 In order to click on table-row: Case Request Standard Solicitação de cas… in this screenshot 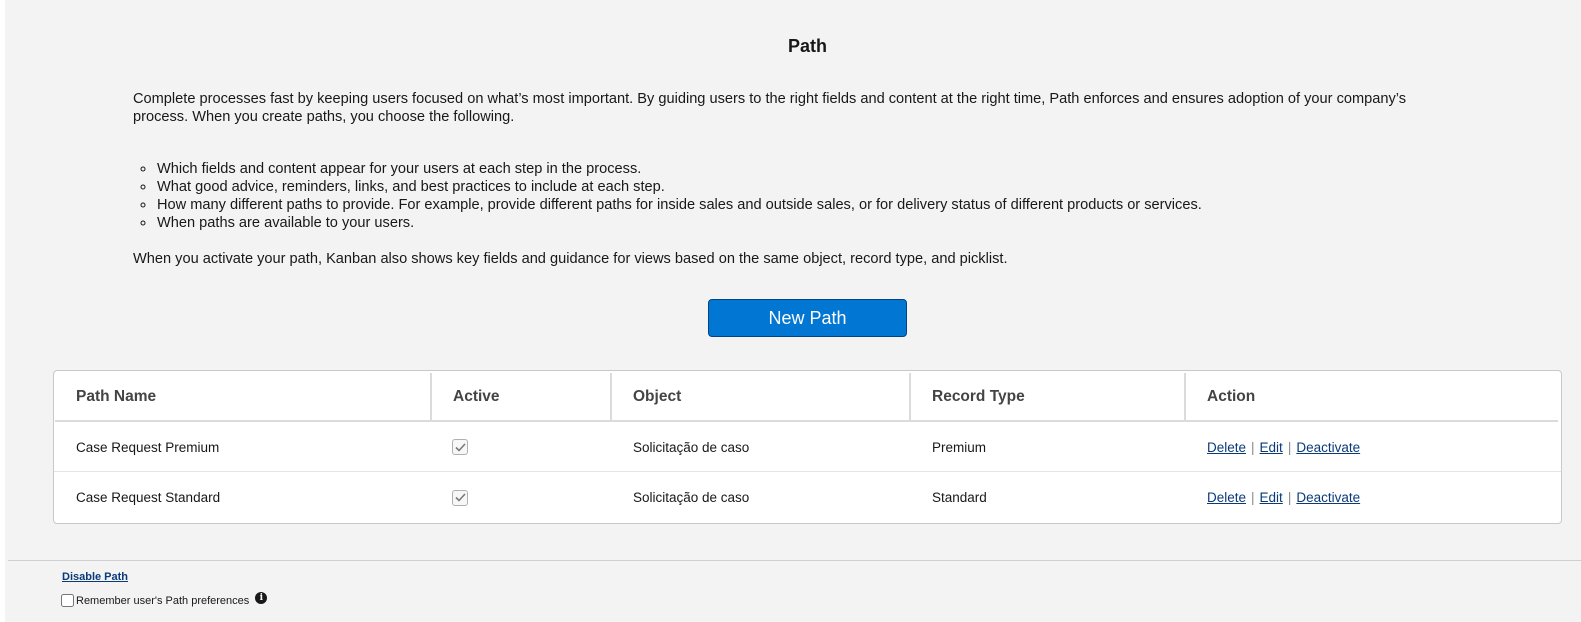, I will do `click(807, 497)`.